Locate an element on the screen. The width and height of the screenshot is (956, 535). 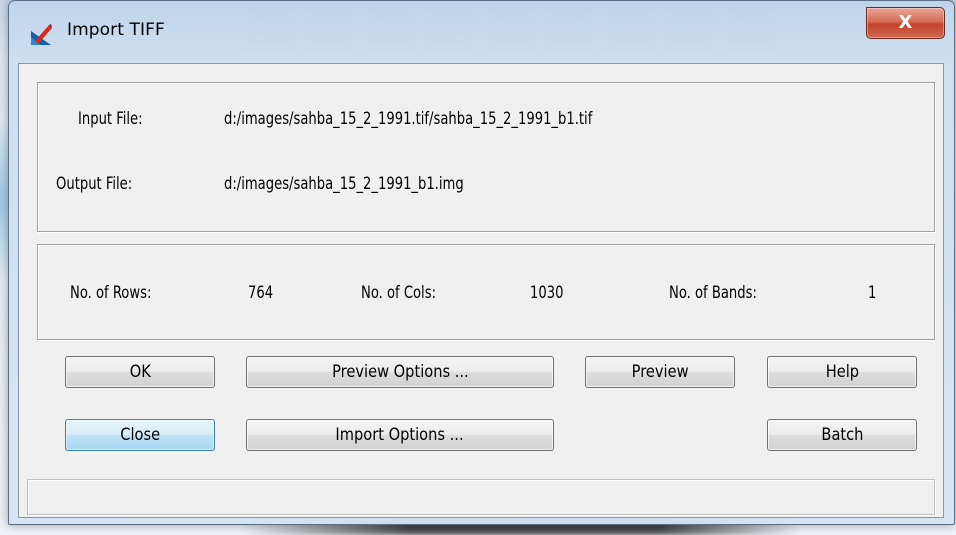
close-icon: X is located at coordinates (905, 22).